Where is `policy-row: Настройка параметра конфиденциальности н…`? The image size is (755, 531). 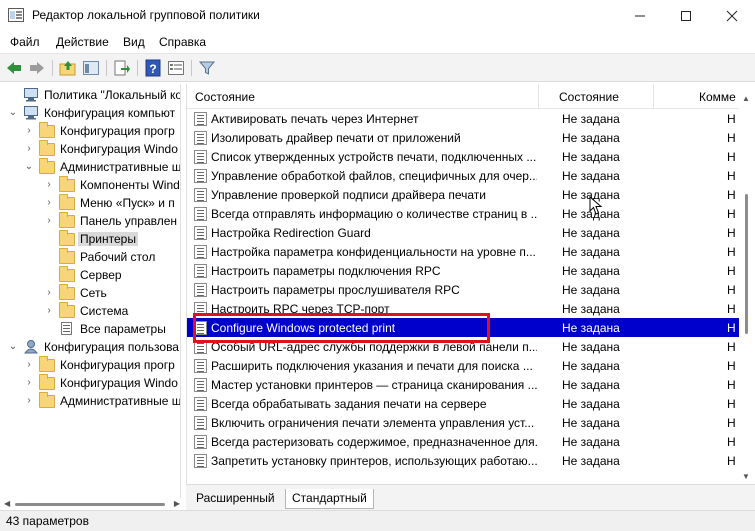 policy-row: Настройка параметра конфиденциальности н… is located at coordinates (471, 251).